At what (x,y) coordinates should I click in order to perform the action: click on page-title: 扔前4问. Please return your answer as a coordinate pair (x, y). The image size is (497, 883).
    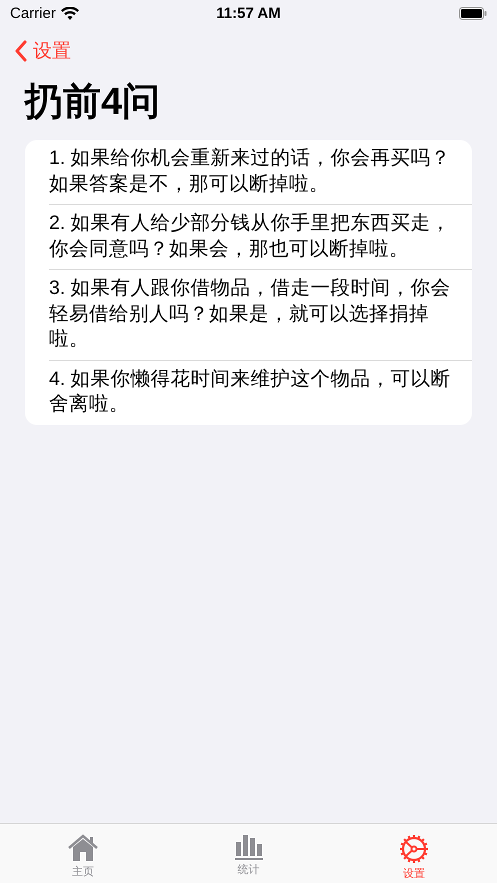
    Looking at the image, I should click on (93, 102).